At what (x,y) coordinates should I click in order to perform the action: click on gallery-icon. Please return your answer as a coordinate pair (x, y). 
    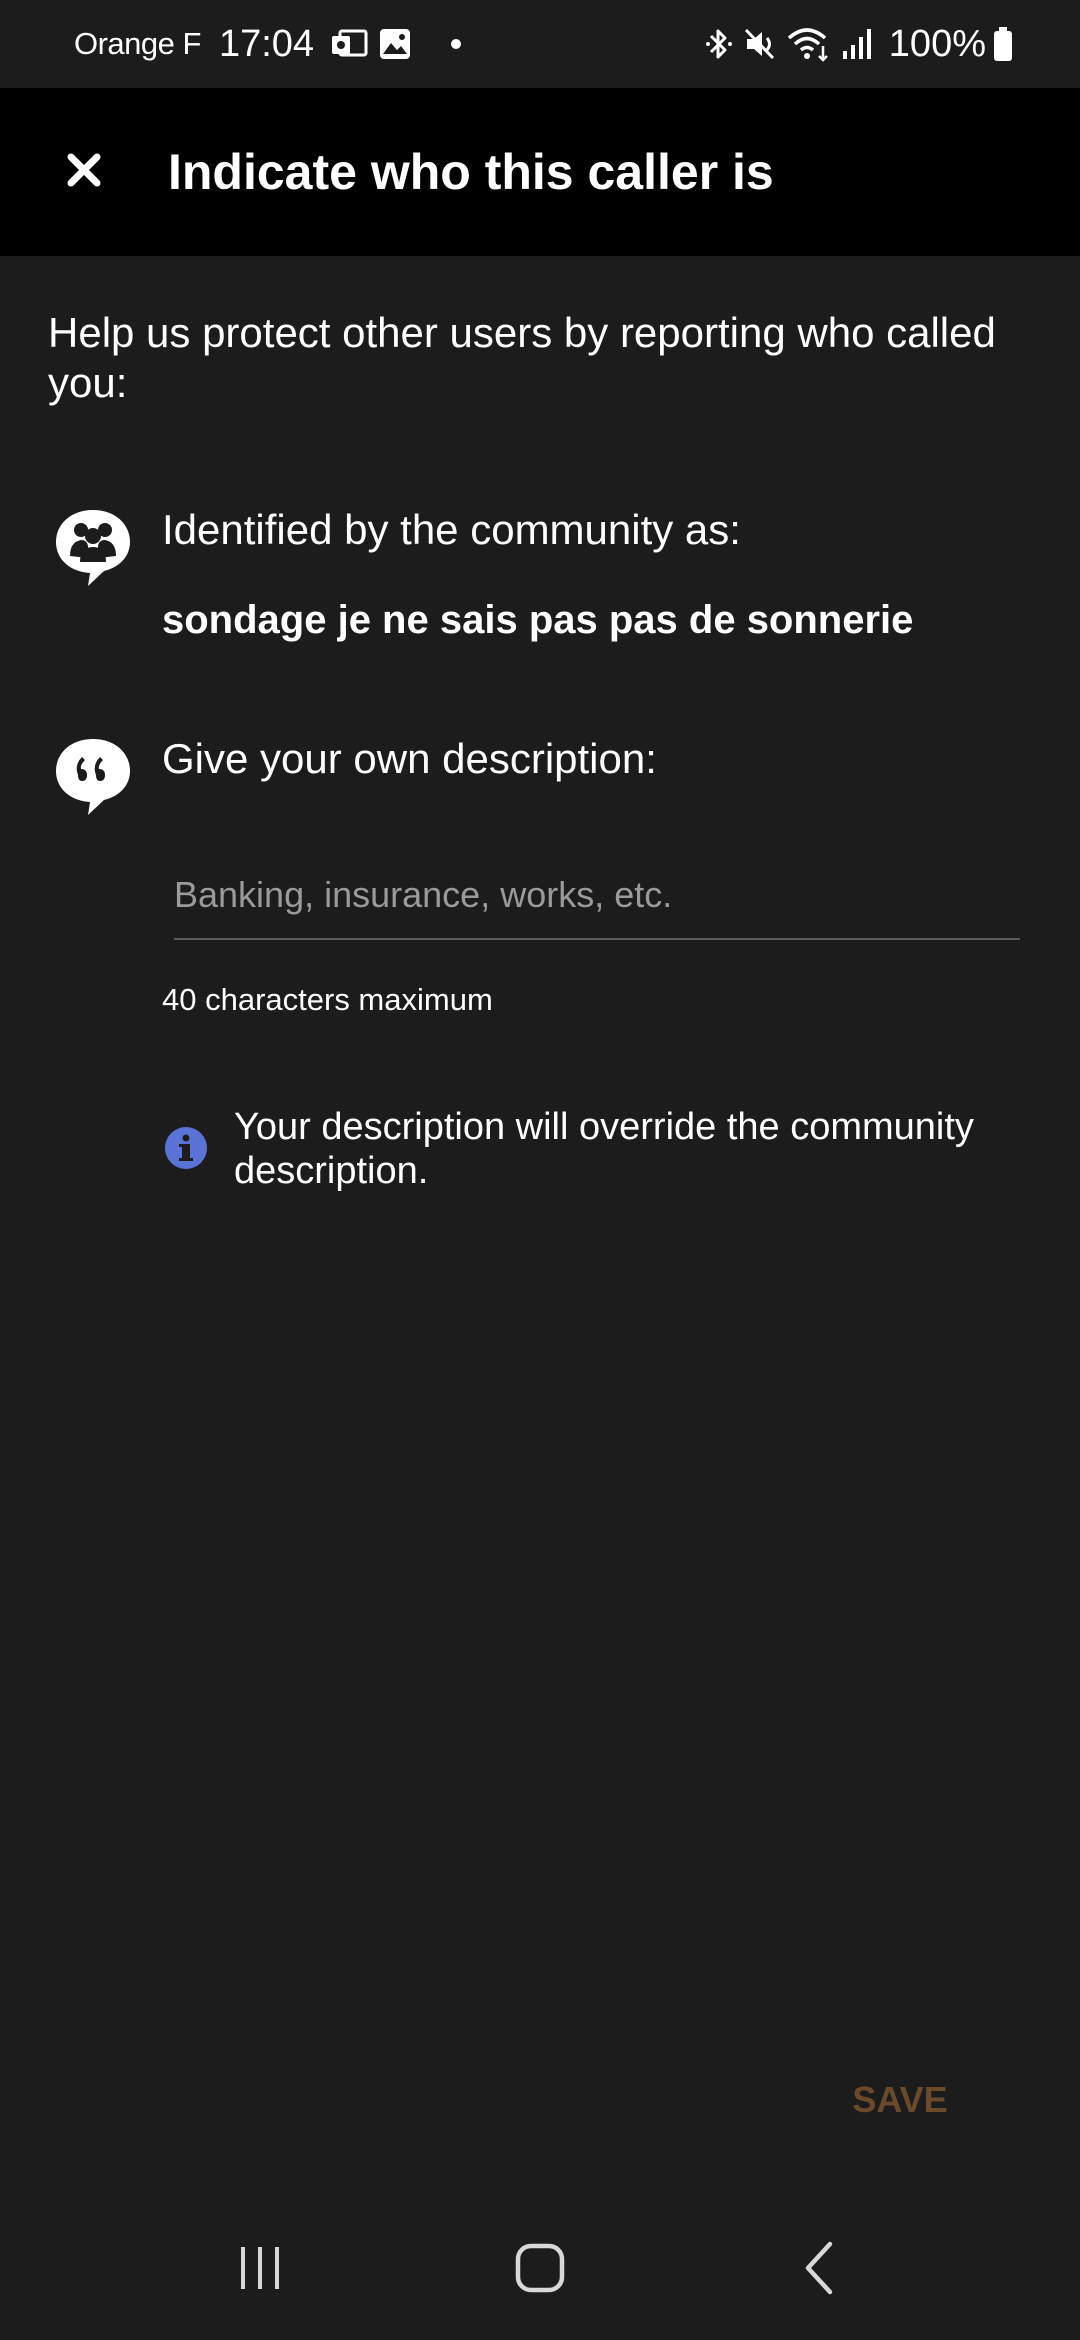
    Looking at the image, I should click on (395, 44).